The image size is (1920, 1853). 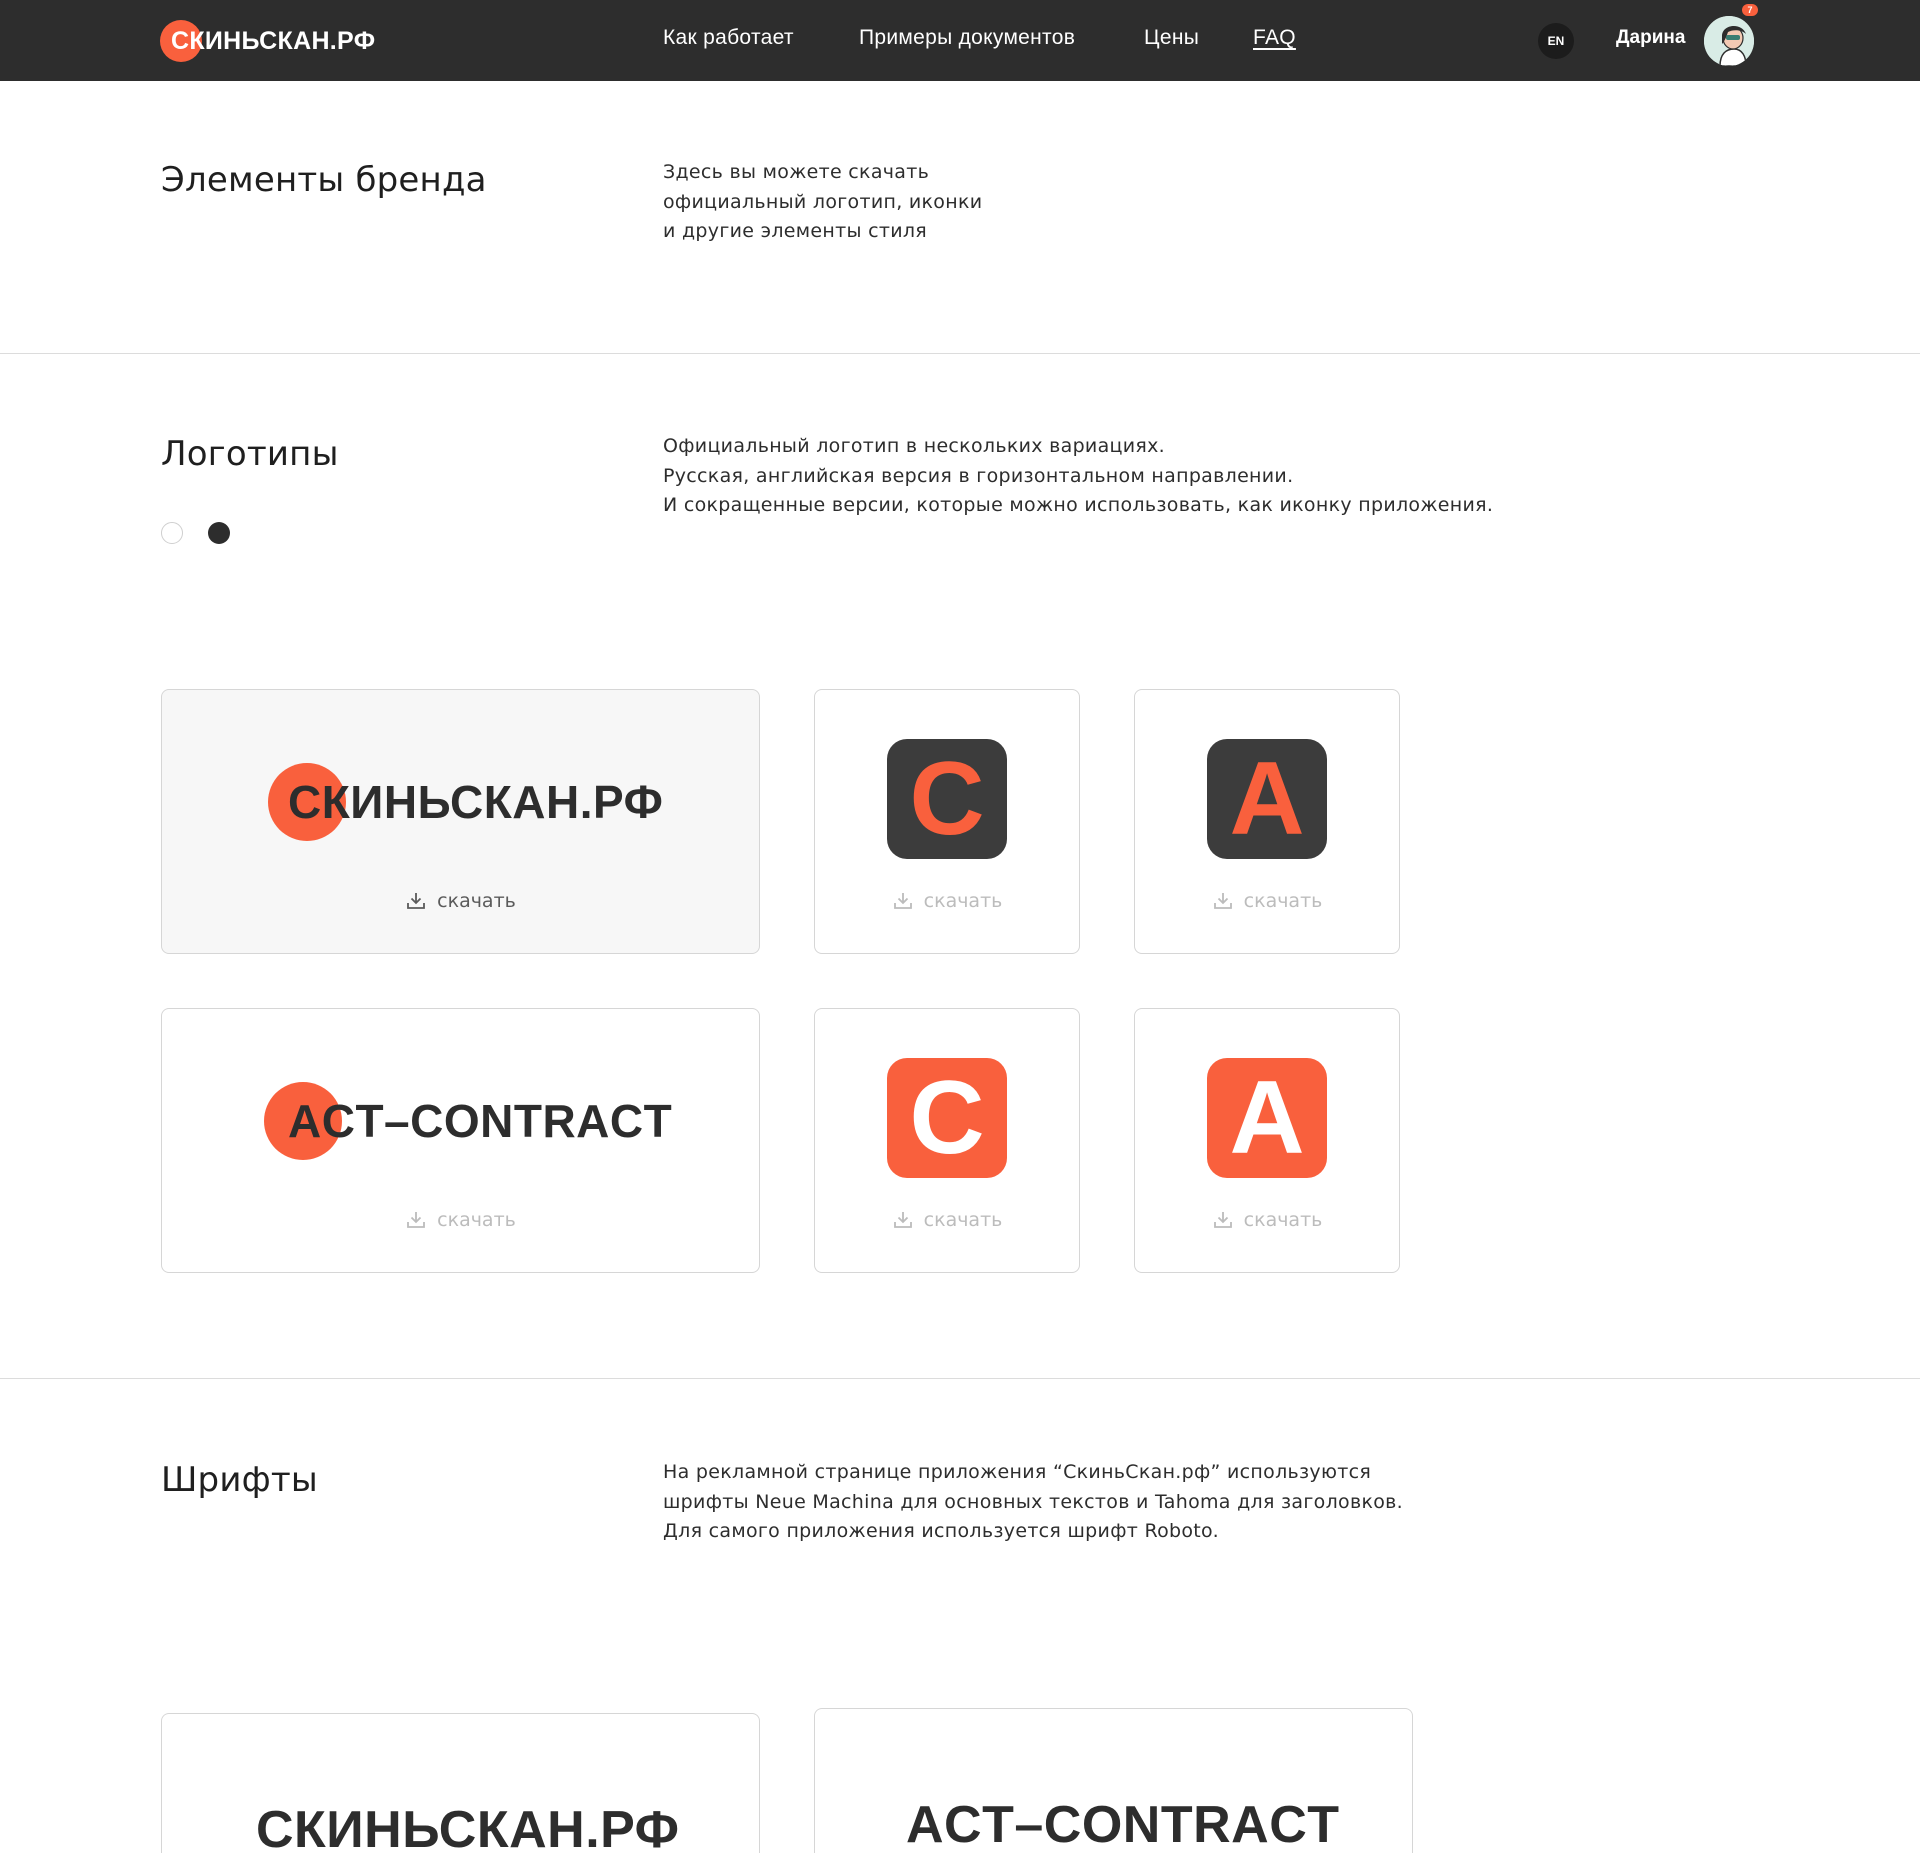 I want to click on wordmark-ru: СКИНЬСКАН.РФ, so click(x=465, y=802).